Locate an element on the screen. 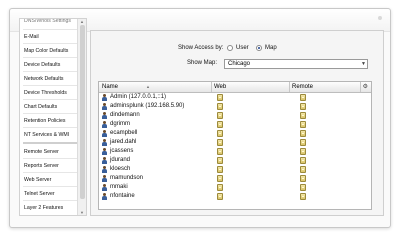 This screenshot has height=240, width=400. table-row: mmaki is located at coordinates (235, 187).